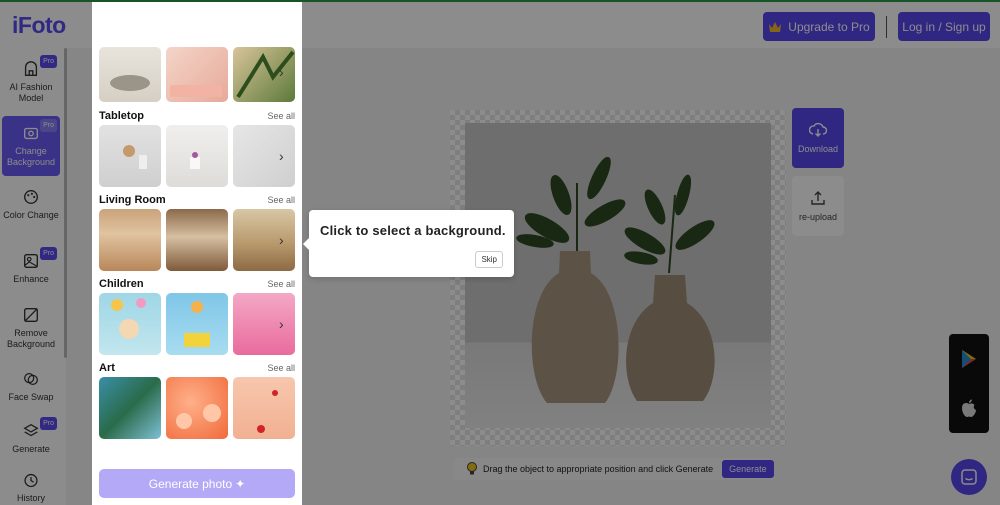 The height and width of the screenshot is (505, 1000). What do you see at coordinates (240, 483) in the screenshot?
I see `sparkle-icon: ✦` at bounding box center [240, 483].